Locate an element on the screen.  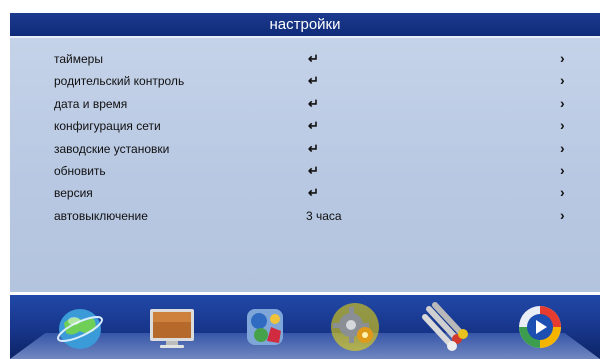
menu-item-label: версия is located at coordinates (73, 193).